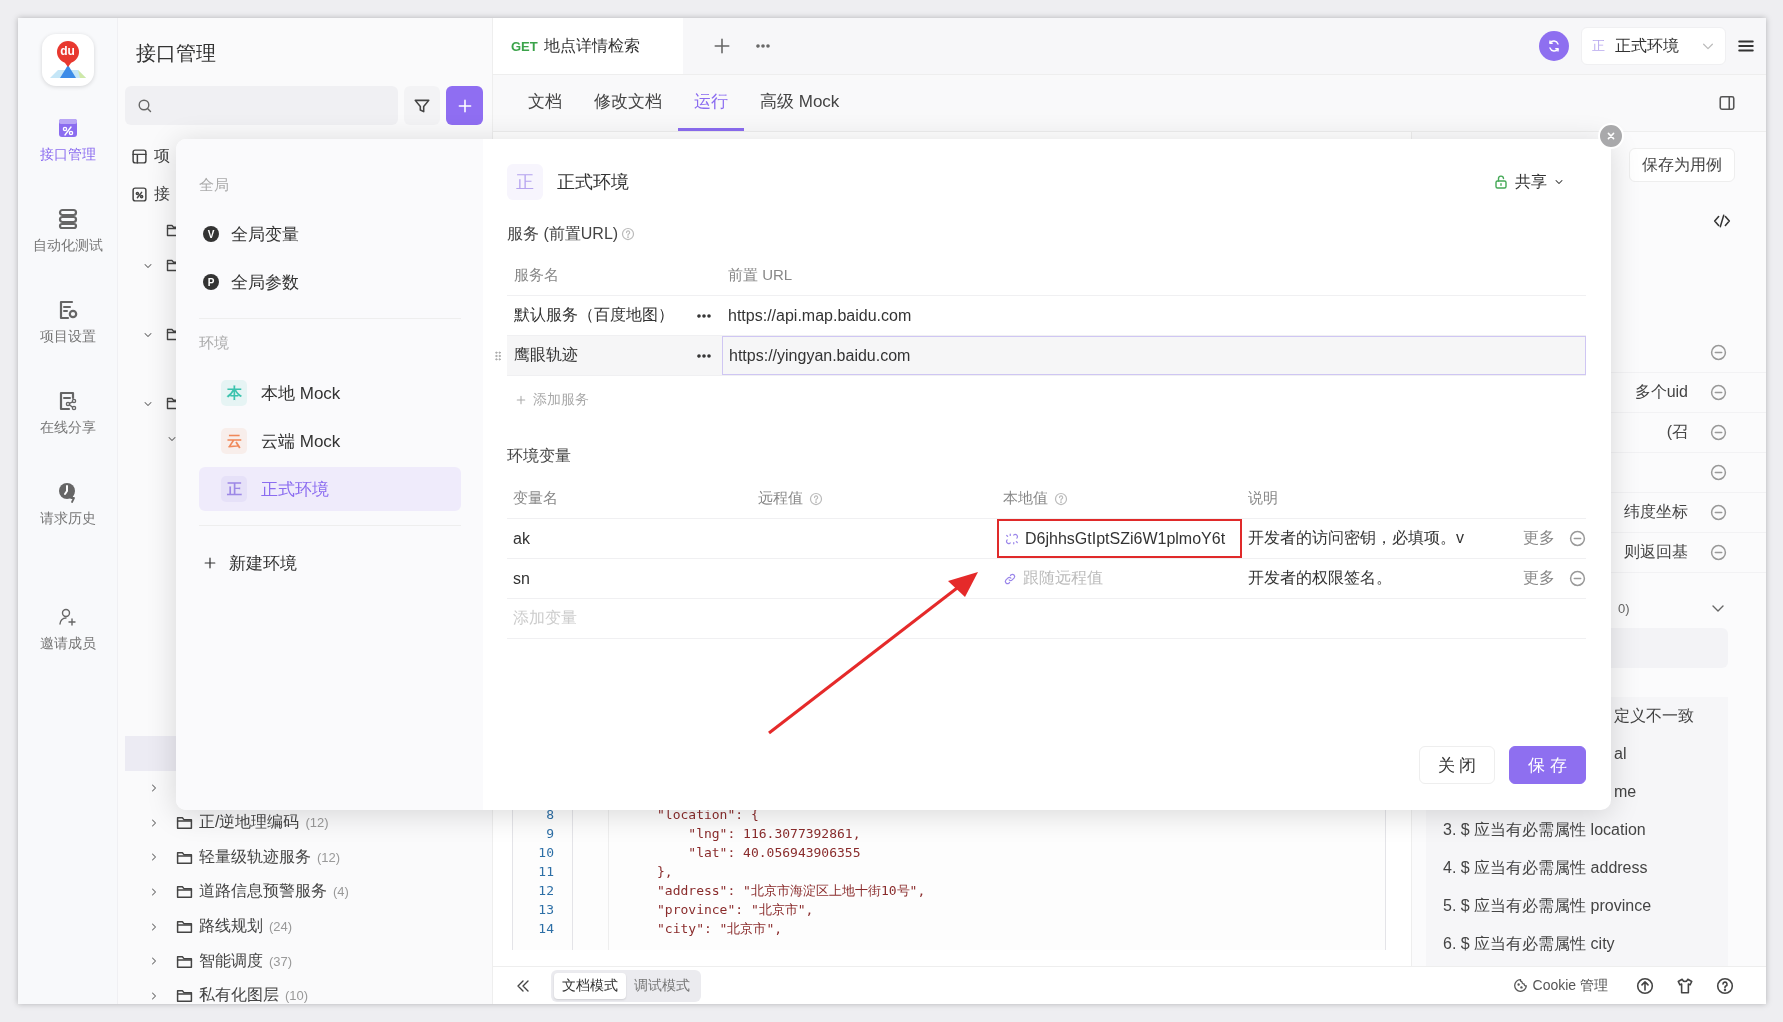  Describe the element at coordinates (546, 853) in the screenshot. I see `line-number: 10` at that location.